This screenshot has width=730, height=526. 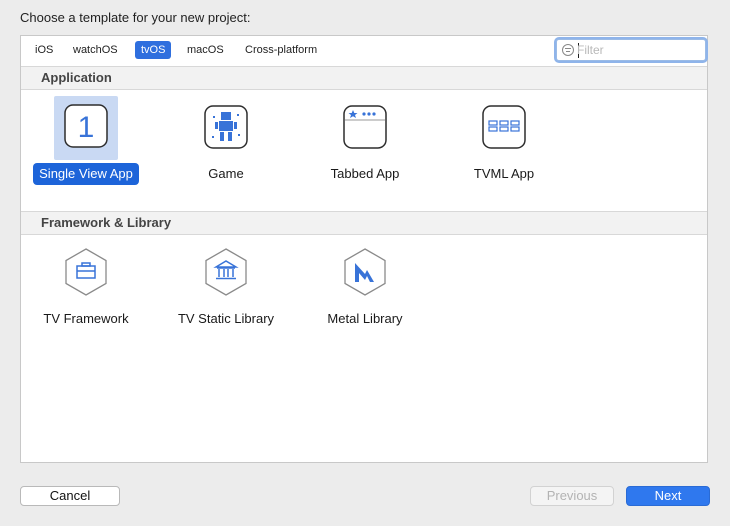 What do you see at coordinates (205, 50) in the screenshot?
I see `tab-macos: macOS` at bounding box center [205, 50].